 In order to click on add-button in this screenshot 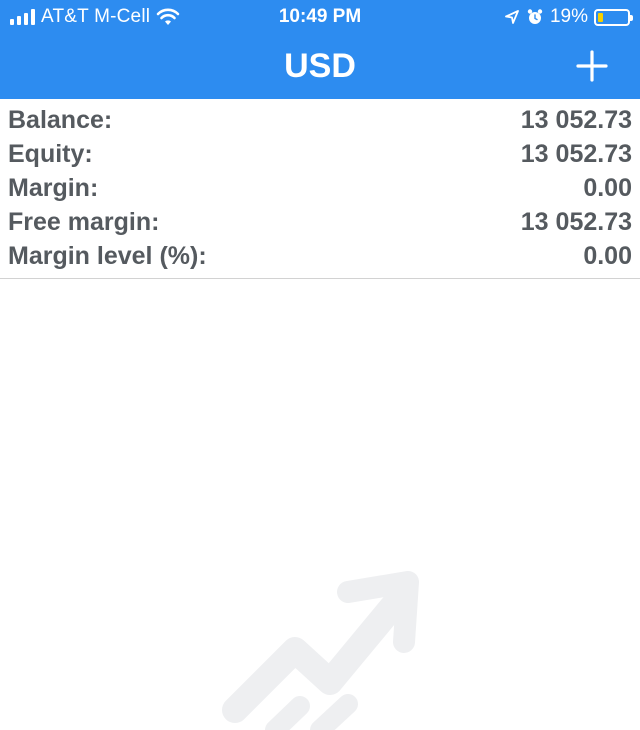, I will do `click(592, 66)`.